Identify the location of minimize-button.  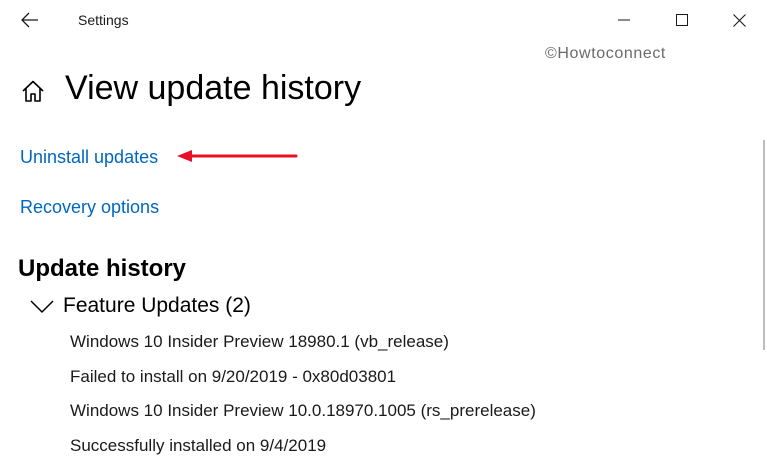
(624, 20).